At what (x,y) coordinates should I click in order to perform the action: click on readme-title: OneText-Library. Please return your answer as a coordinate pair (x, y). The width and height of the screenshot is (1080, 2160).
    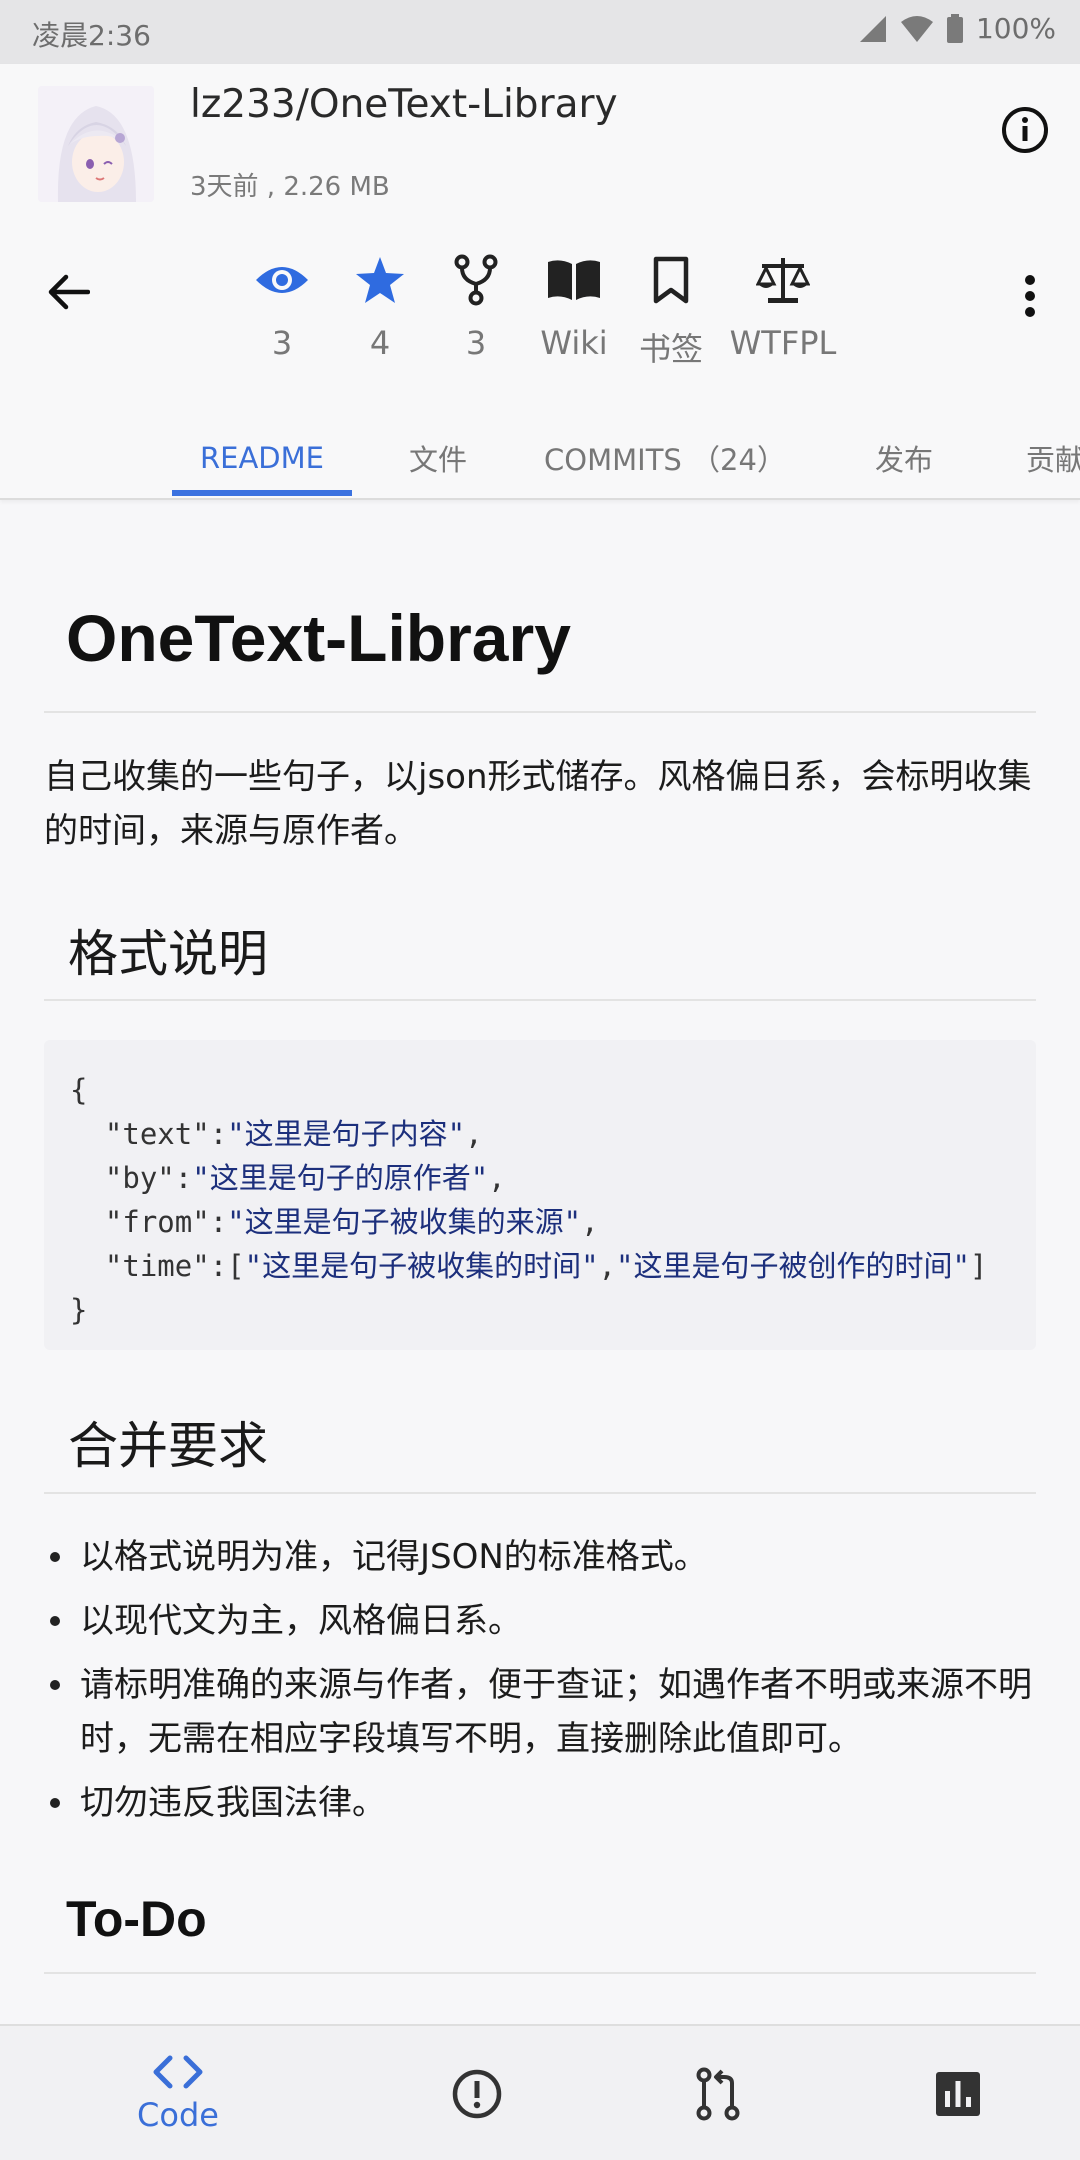
    Looking at the image, I should click on (318, 638).